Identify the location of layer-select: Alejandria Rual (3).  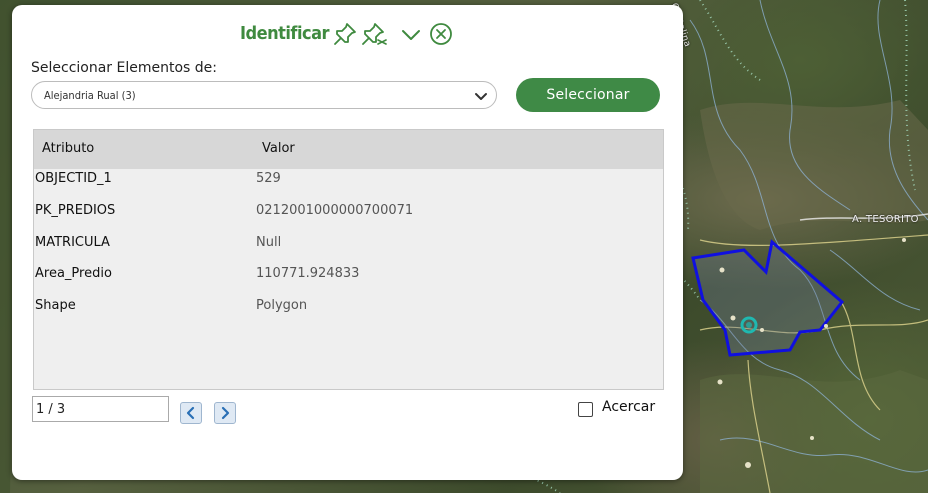
(264, 95).